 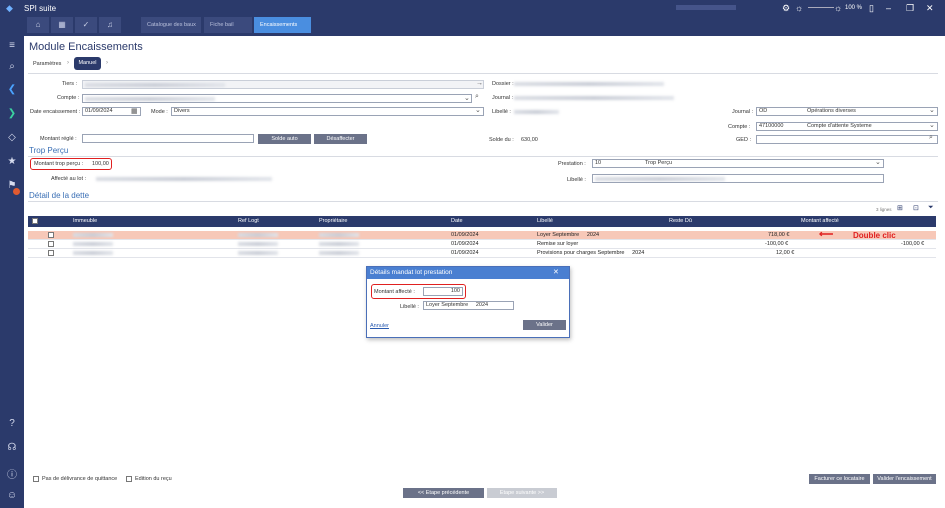 I want to click on journal2-code: OD, so click(x=763, y=111).